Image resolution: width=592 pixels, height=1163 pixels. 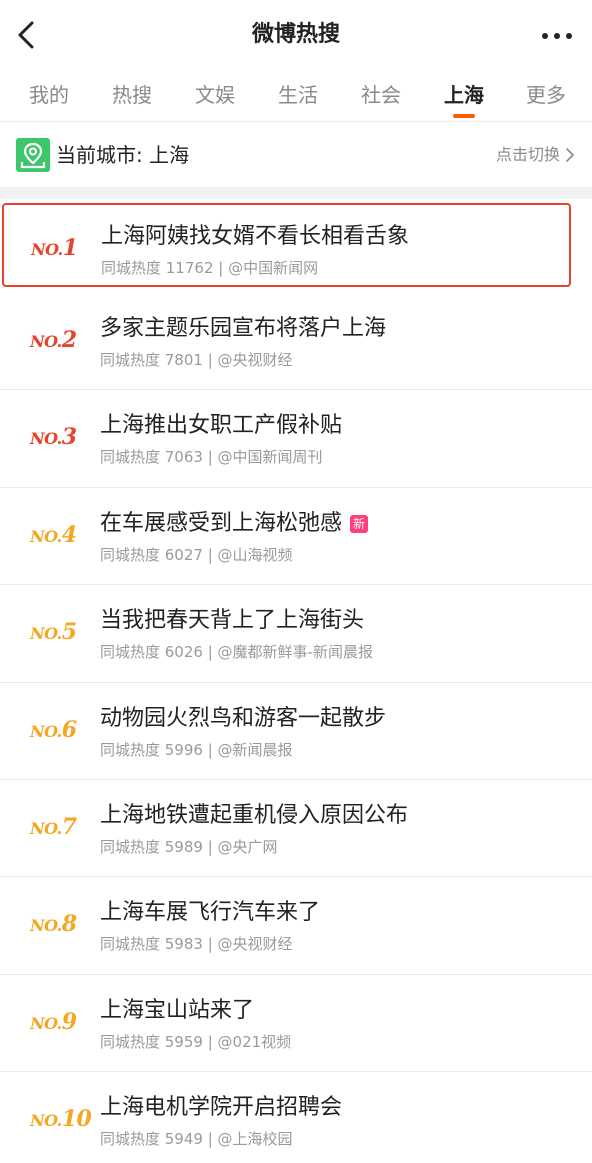 What do you see at coordinates (196, 1139) in the screenshot?
I see `item-meta: 同城热度 5949 | @上海校园` at bounding box center [196, 1139].